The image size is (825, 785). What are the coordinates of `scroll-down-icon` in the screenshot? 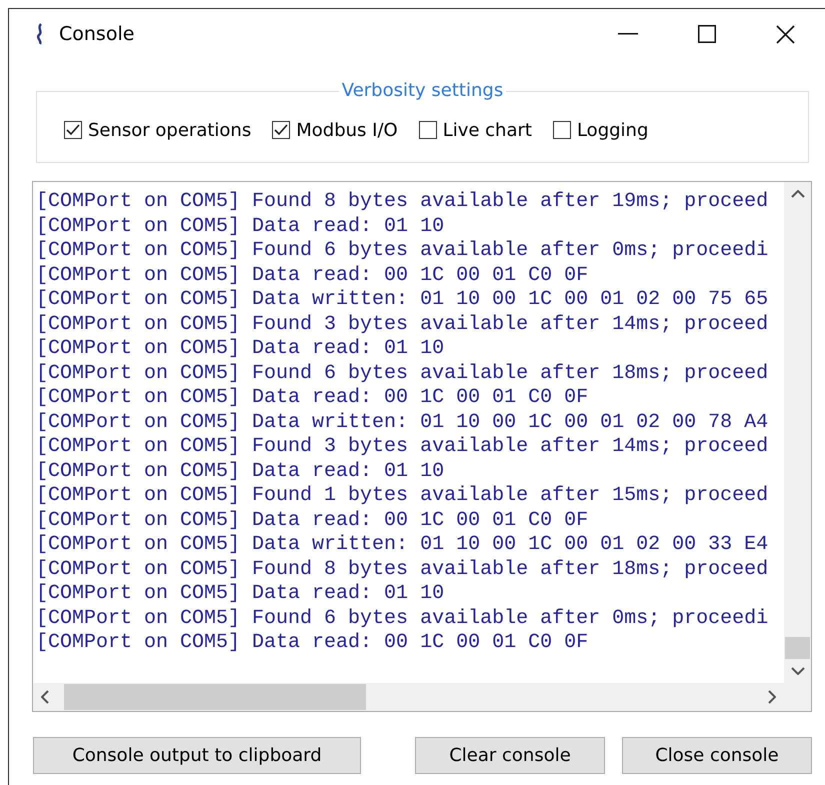 It's located at (797, 671).